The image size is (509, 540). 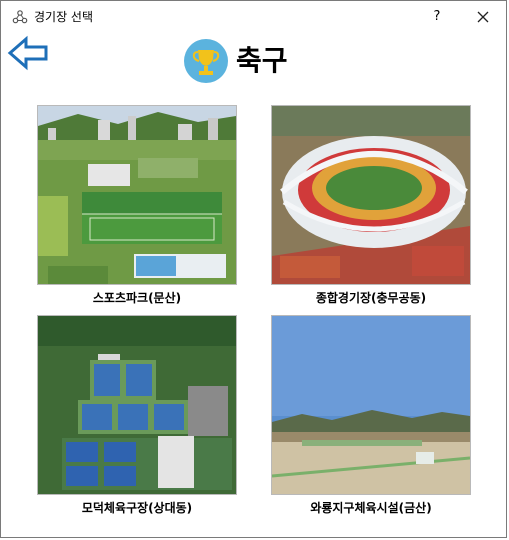 I want to click on app-icon, so click(x=20, y=17).